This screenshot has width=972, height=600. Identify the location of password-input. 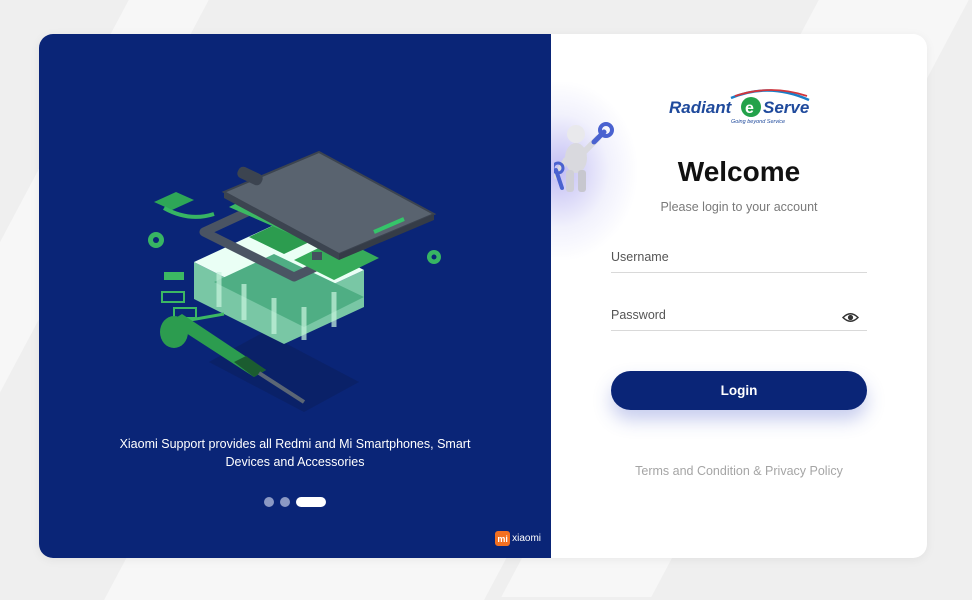
(741, 317).